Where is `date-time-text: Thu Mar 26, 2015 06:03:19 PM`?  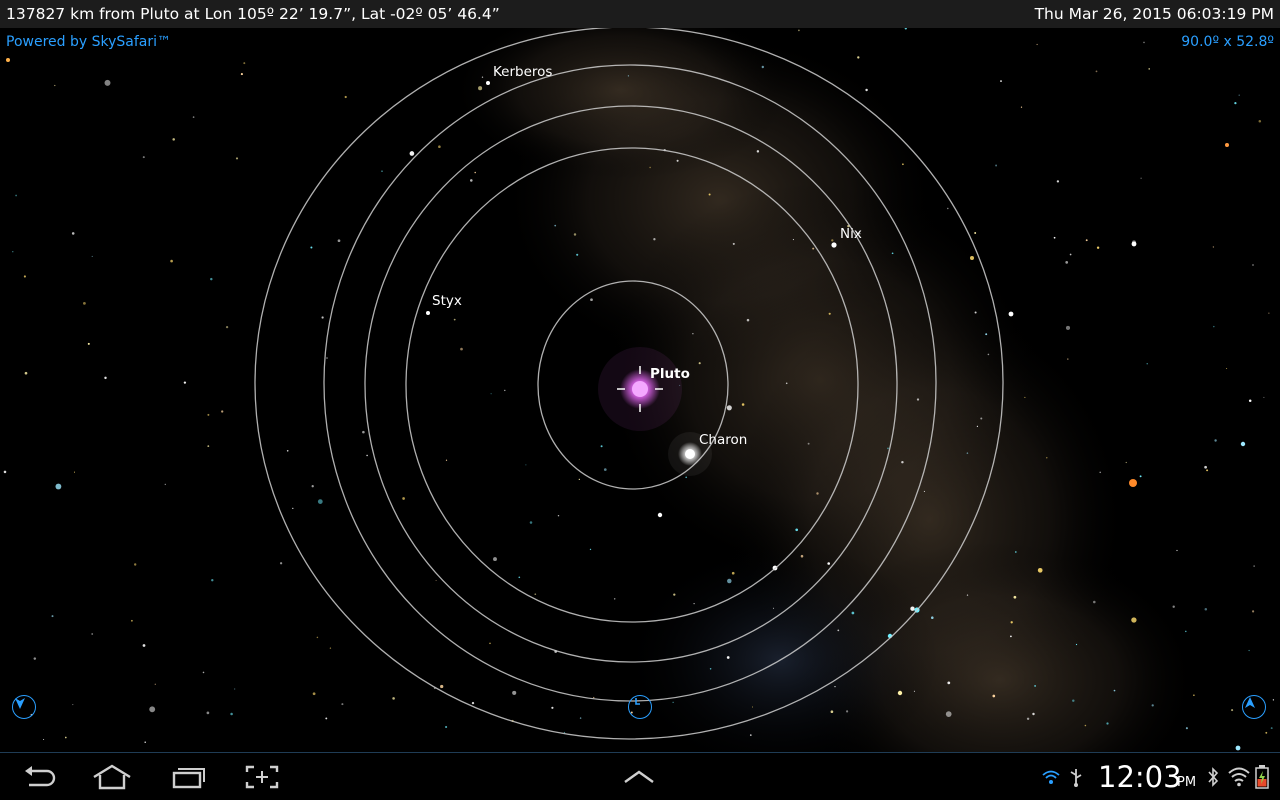 date-time-text: Thu Mar 26, 2015 06:03:19 PM is located at coordinates (1154, 14).